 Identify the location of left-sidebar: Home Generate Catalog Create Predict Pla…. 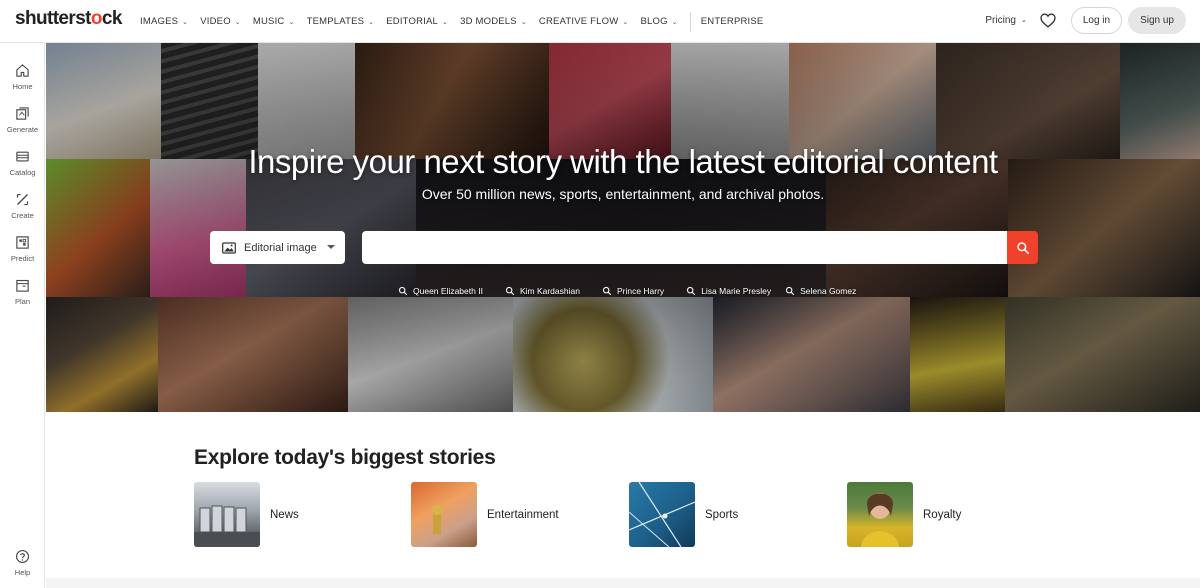
(22, 315).